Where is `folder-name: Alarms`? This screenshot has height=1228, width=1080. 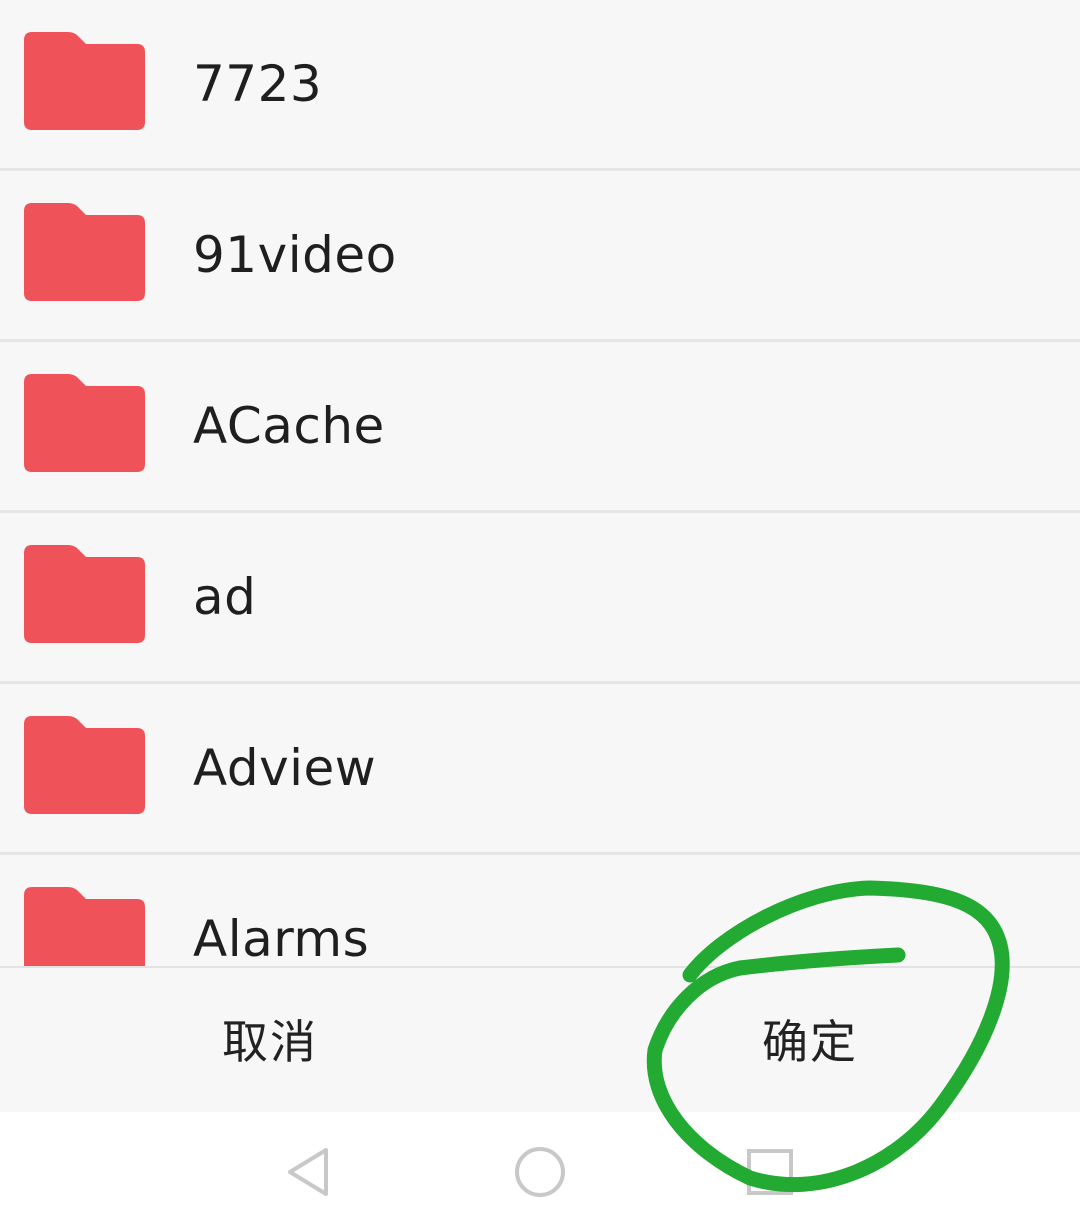
folder-name: Alarms is located at coordinates (281, 938).